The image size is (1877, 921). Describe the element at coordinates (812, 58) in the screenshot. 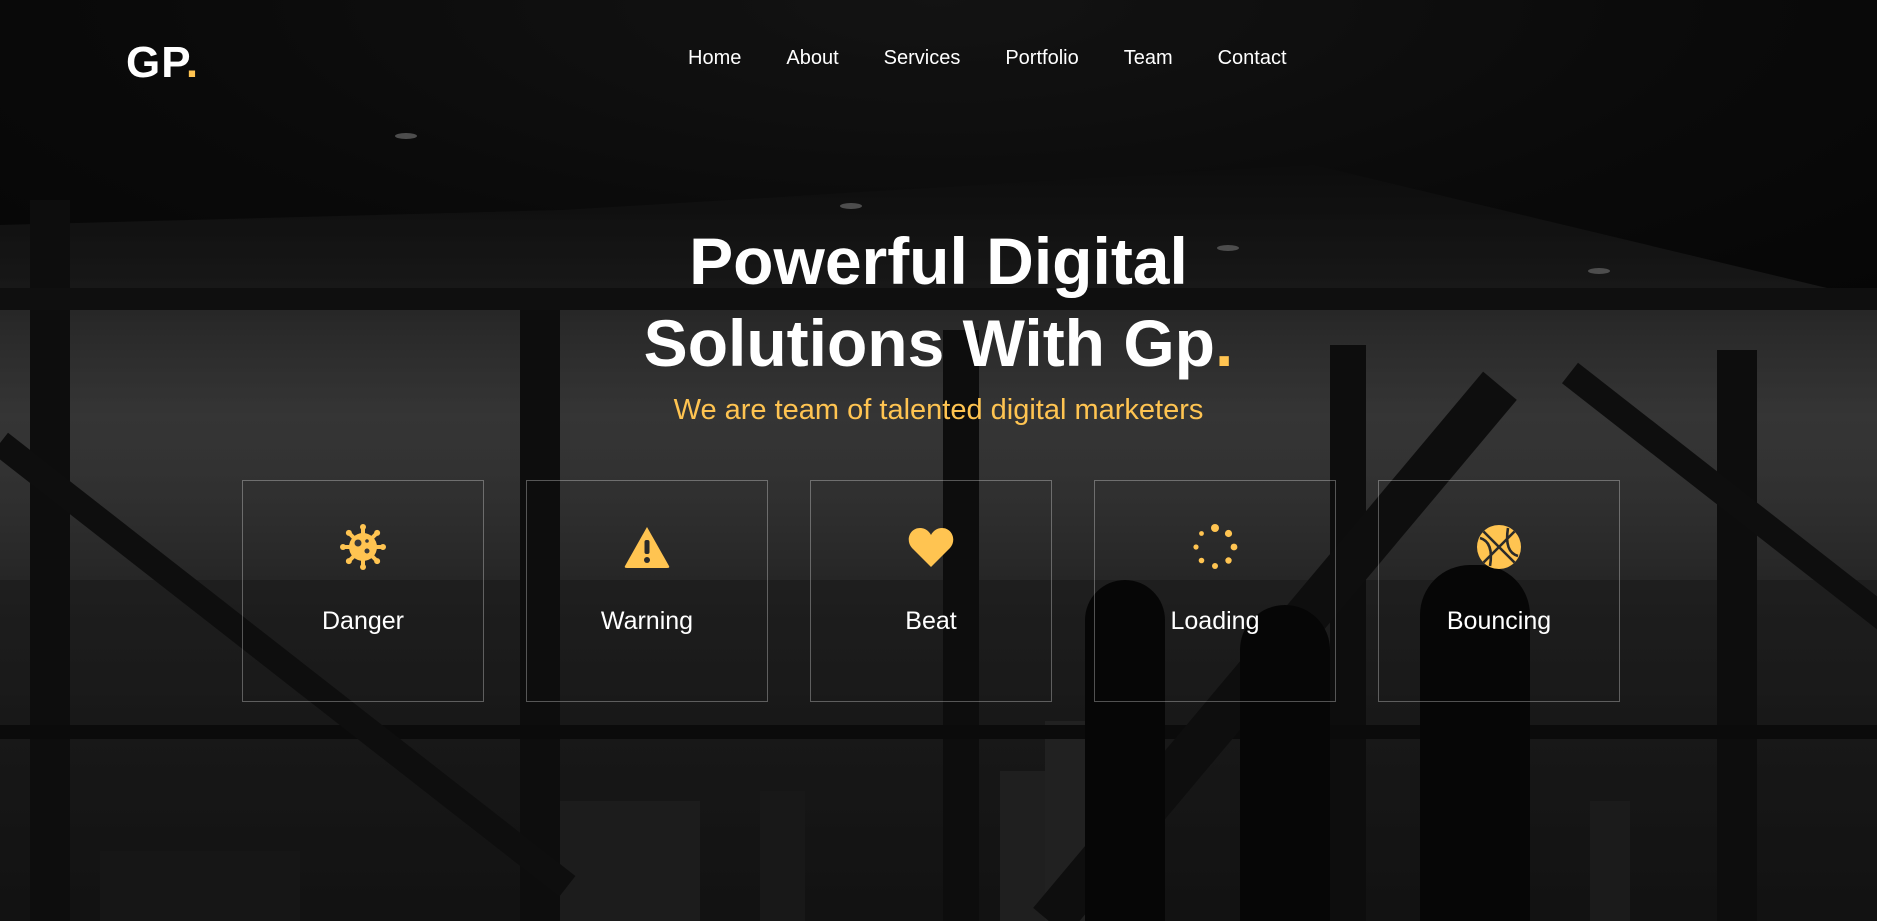

I see `nav-about: About` at that location.